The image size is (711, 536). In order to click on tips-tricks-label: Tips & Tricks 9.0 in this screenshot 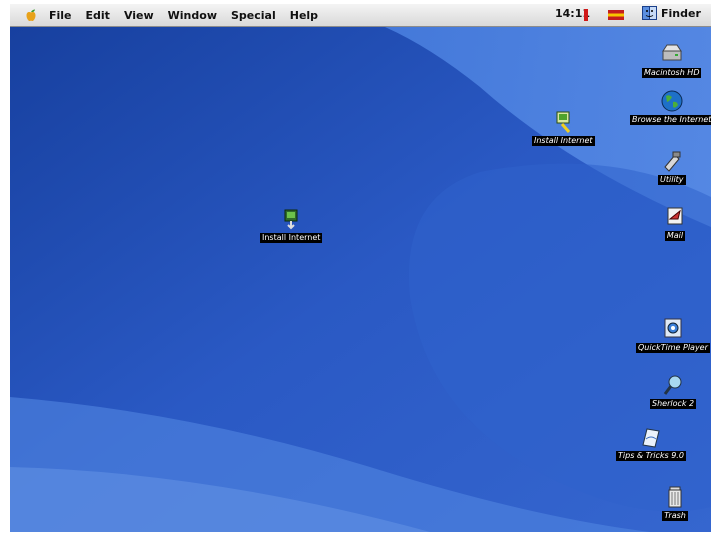, I will do `click(651, 456)`.